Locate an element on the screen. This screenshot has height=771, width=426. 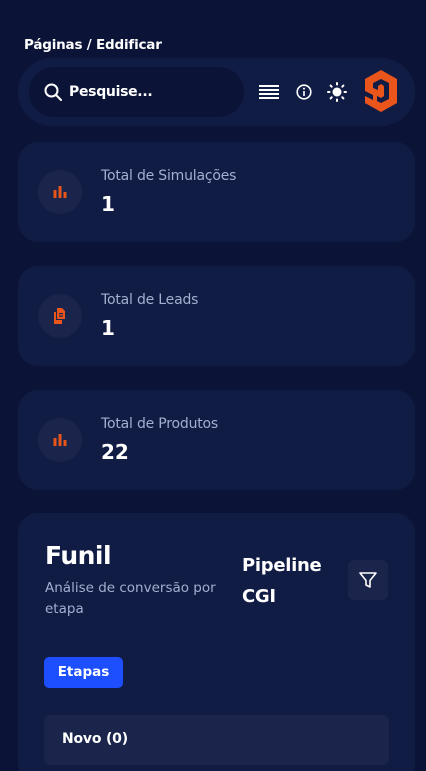
documents-icon is located at coordinates (59, 316).